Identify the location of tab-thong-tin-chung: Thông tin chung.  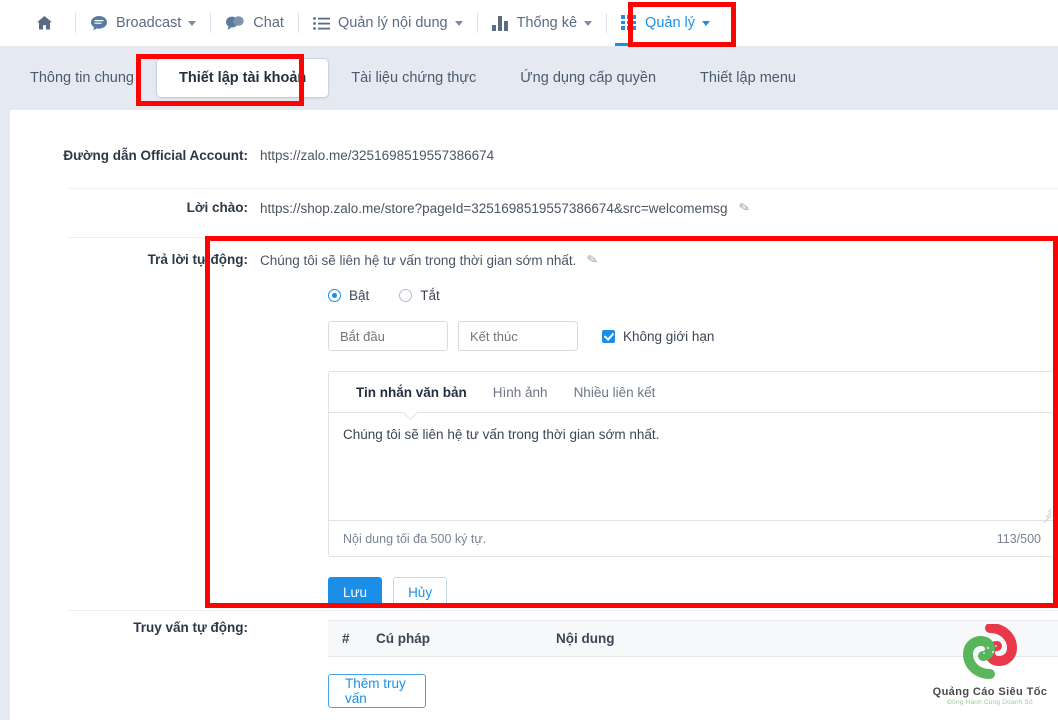
(82, 78).